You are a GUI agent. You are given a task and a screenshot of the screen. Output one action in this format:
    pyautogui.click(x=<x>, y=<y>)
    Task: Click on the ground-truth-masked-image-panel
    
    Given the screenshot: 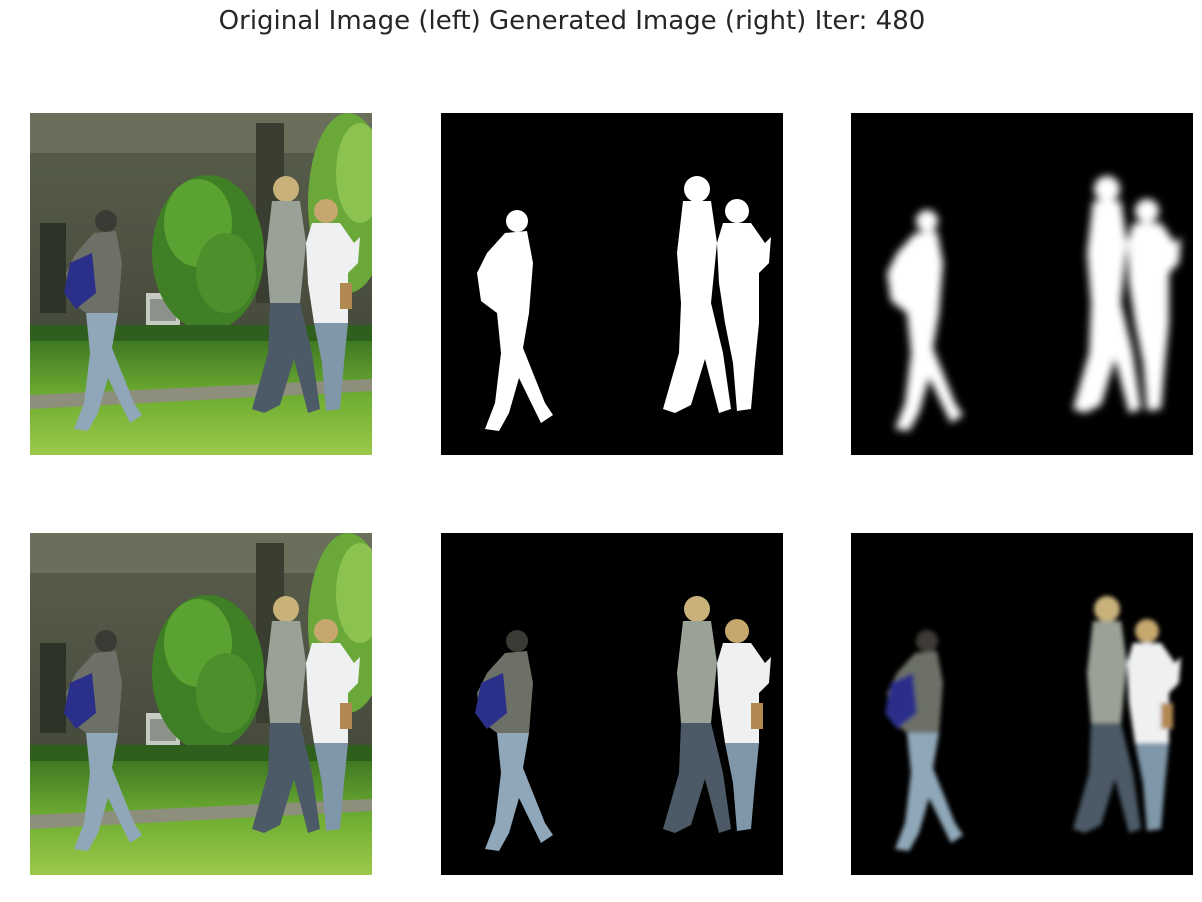 What is the action you would take?
    pyautogui.click(x=612, y=704)
    